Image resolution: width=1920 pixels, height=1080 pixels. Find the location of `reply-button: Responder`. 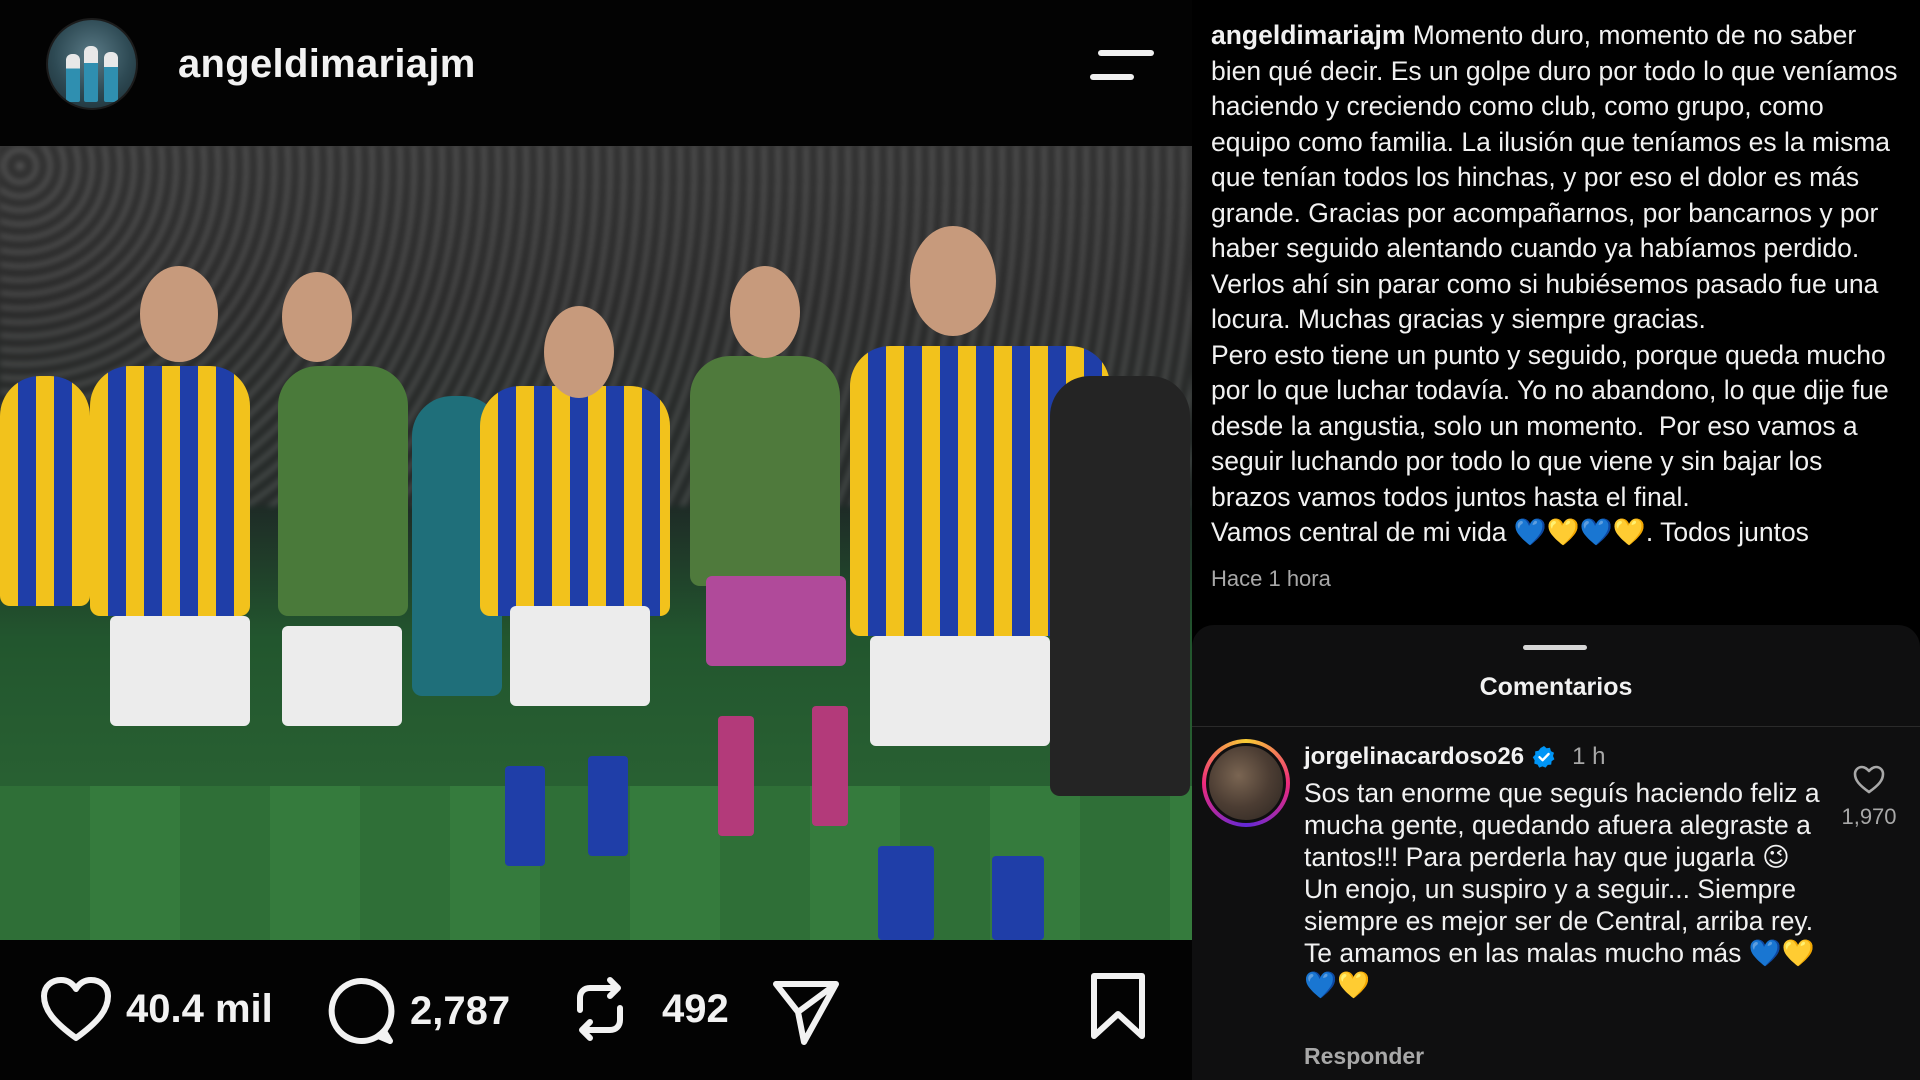

reply-button: Responder is located at coordinates (1364, 1056).